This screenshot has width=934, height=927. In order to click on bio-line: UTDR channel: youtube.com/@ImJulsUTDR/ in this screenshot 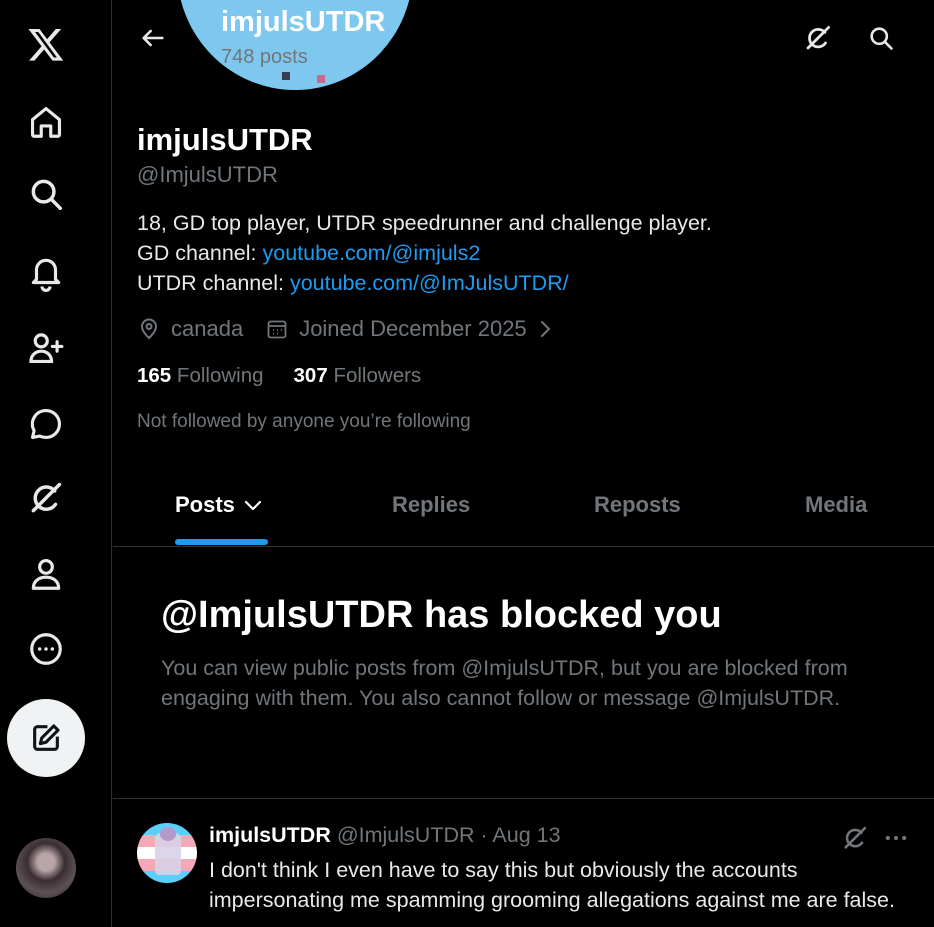, I will do `click(424, 283)`.